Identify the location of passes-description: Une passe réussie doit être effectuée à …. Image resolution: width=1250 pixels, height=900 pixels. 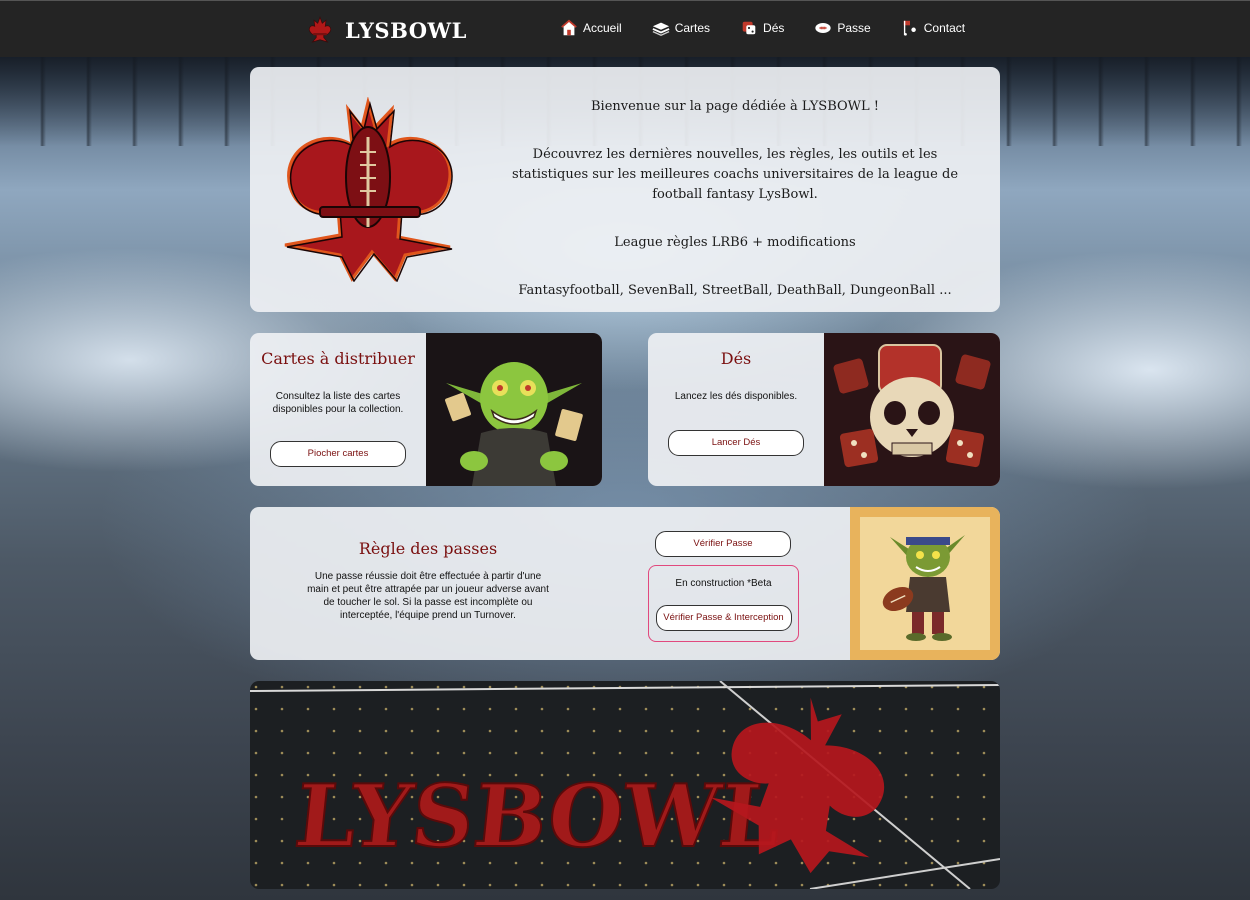
(428, 596).